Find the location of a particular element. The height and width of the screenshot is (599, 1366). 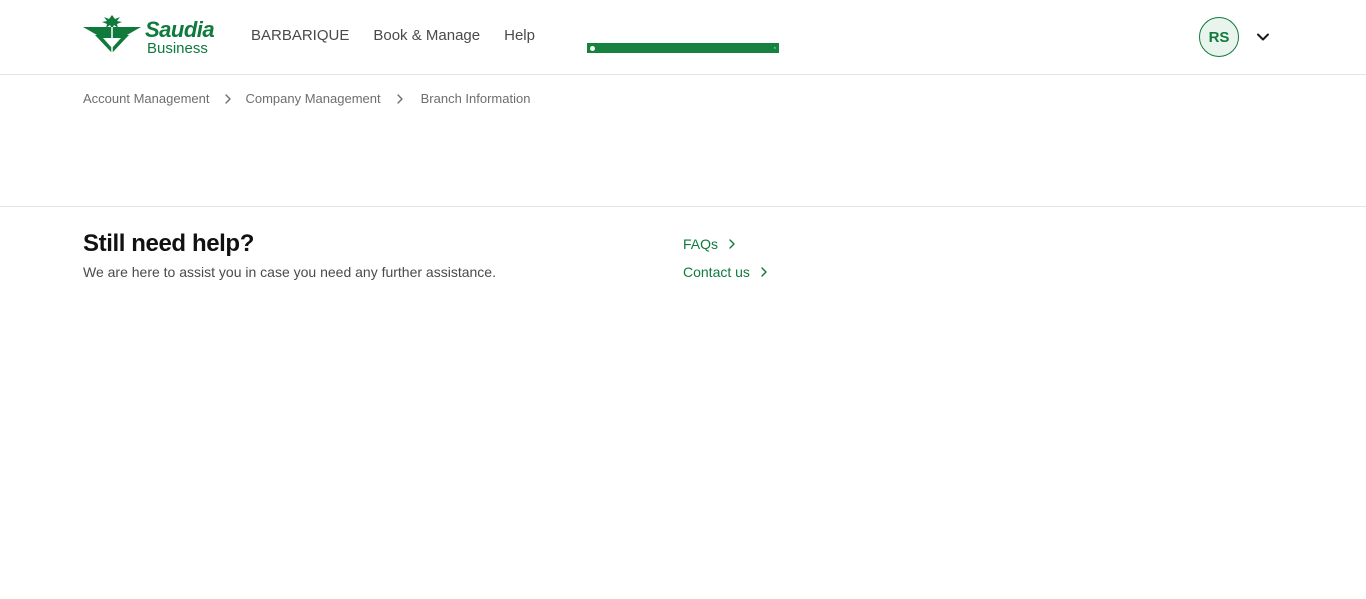

check-icon is located at coordinates (592, 48).